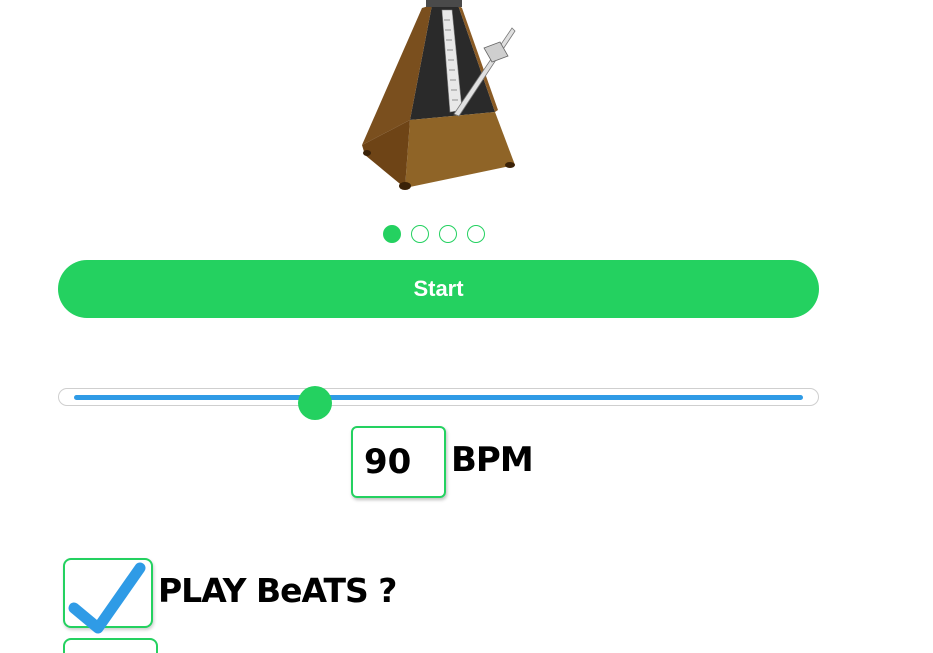  I want to click on tempo-slider, so click(438, 403).